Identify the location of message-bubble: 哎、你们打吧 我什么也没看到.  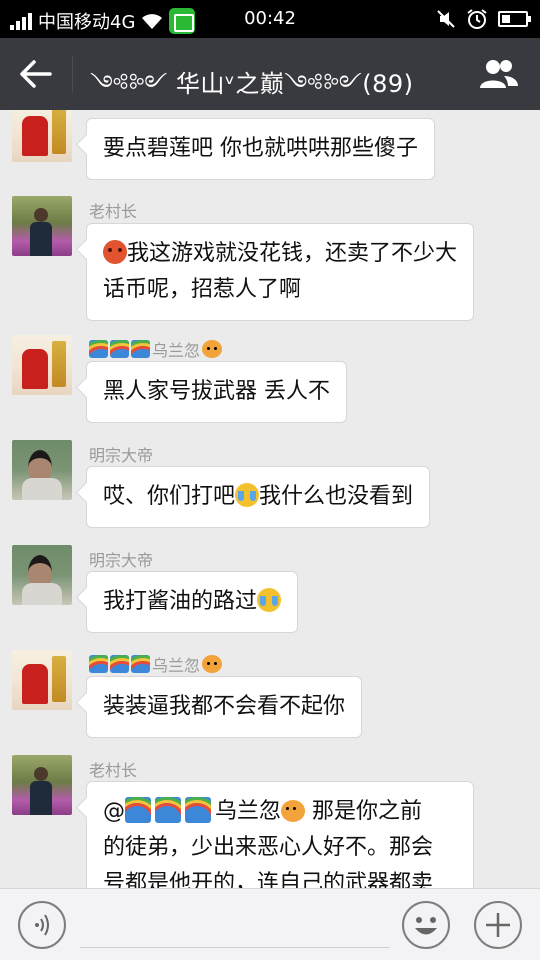
(258, 497).